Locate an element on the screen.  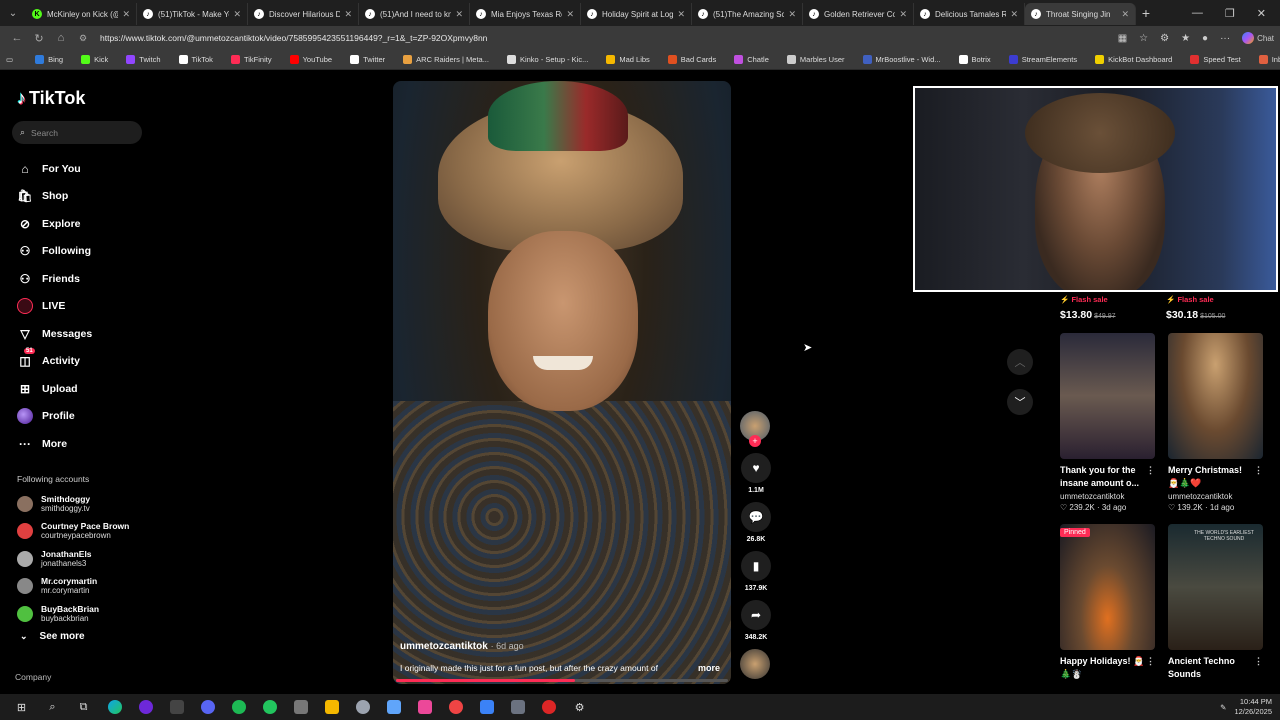
see-more-button: ⌄ See more is located at coordinates (52, 636).